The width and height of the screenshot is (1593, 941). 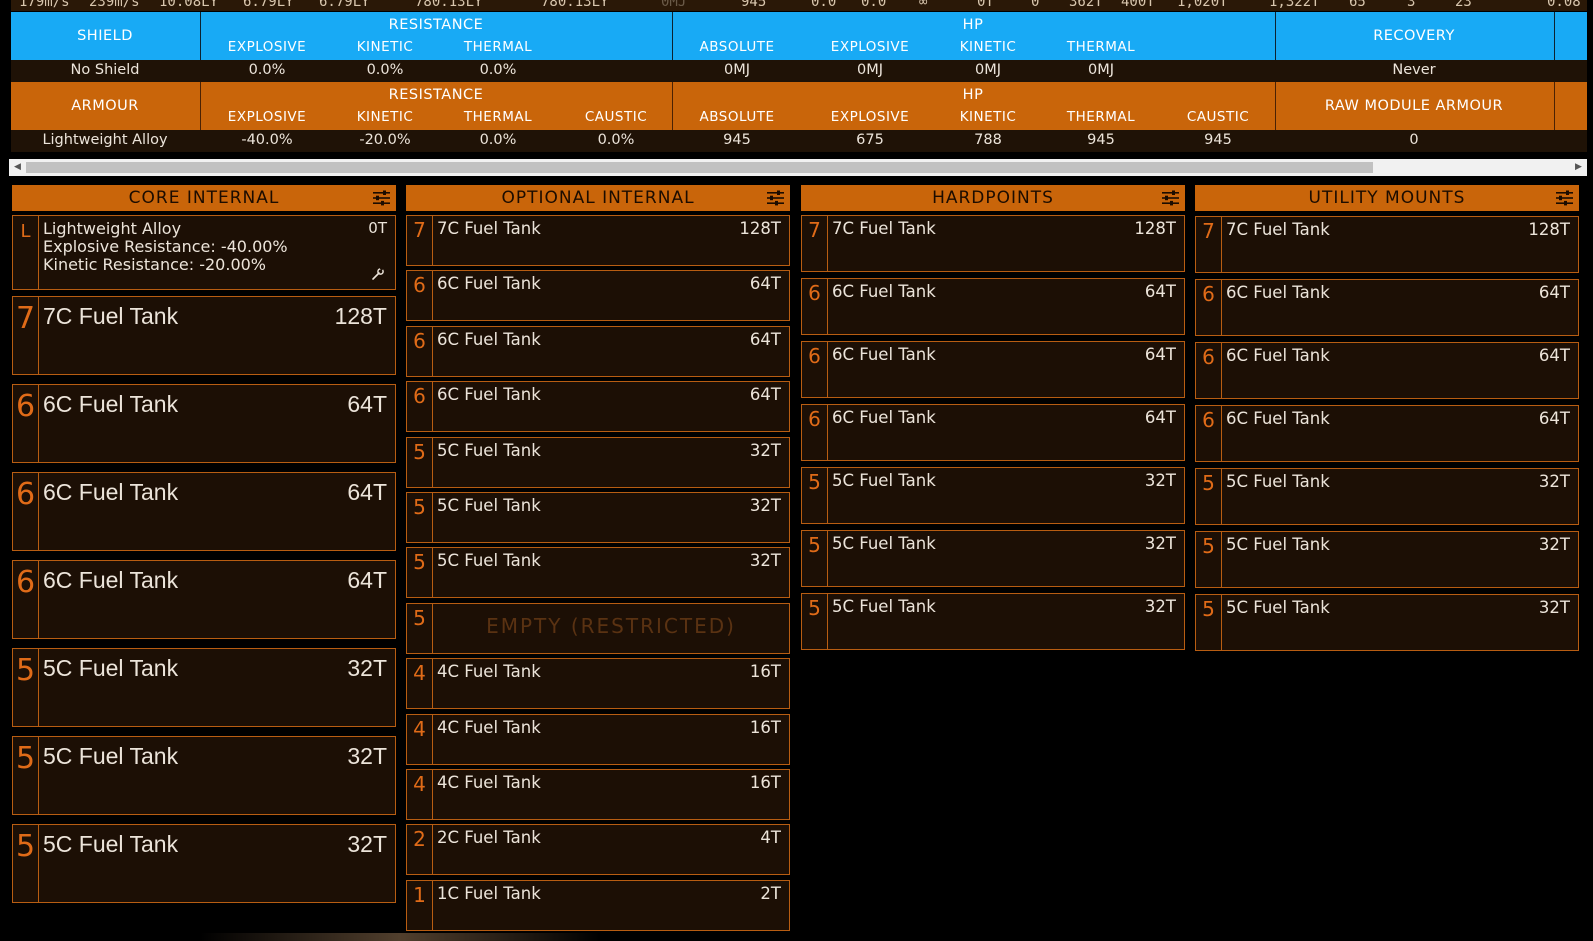 What do you see at coordinates (765, 671) in the screenshot?
I see `slot-mass: 16T` at bounding box center [765, 671].